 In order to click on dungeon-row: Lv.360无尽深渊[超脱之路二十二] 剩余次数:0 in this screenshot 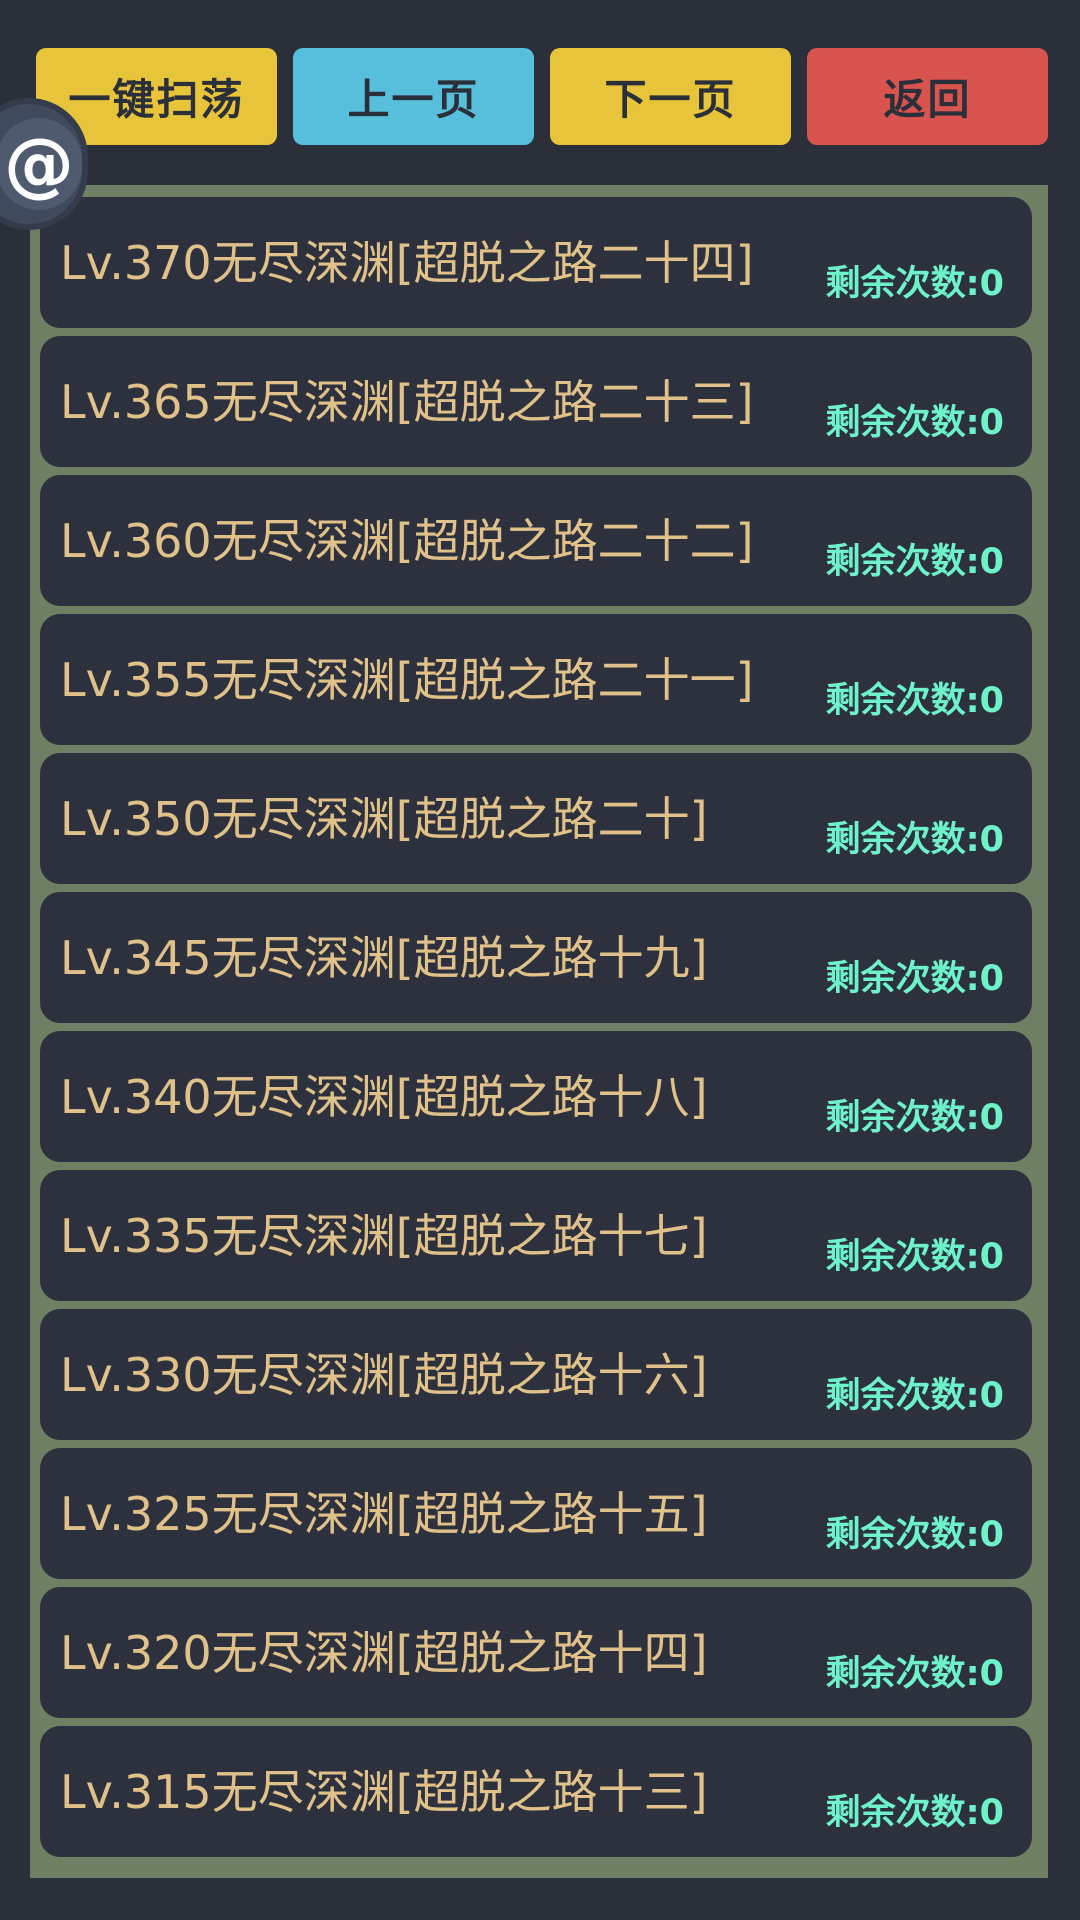, I will do `click(536, 540)`.